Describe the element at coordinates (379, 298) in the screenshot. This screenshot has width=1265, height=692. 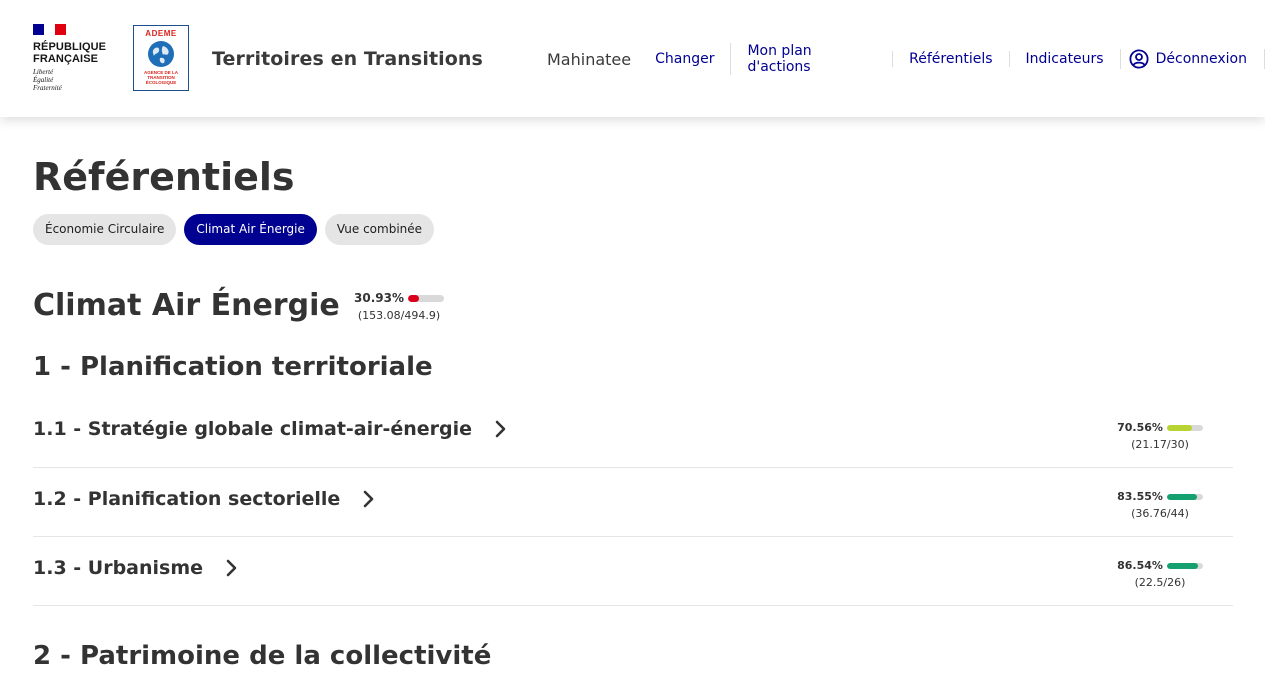
I see `referential-score-percent: 30.93%` at that location.